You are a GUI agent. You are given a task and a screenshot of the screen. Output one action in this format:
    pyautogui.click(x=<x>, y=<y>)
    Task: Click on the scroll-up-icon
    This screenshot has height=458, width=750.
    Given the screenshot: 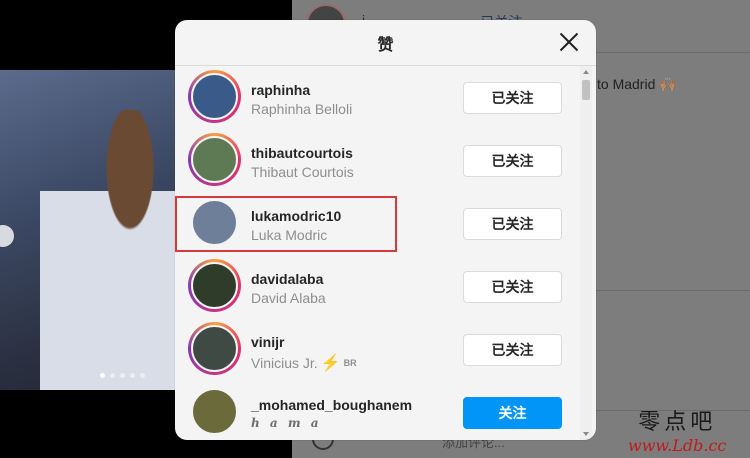 What is the action you would take?
    pyautogui.click(x=586, y=72)
    